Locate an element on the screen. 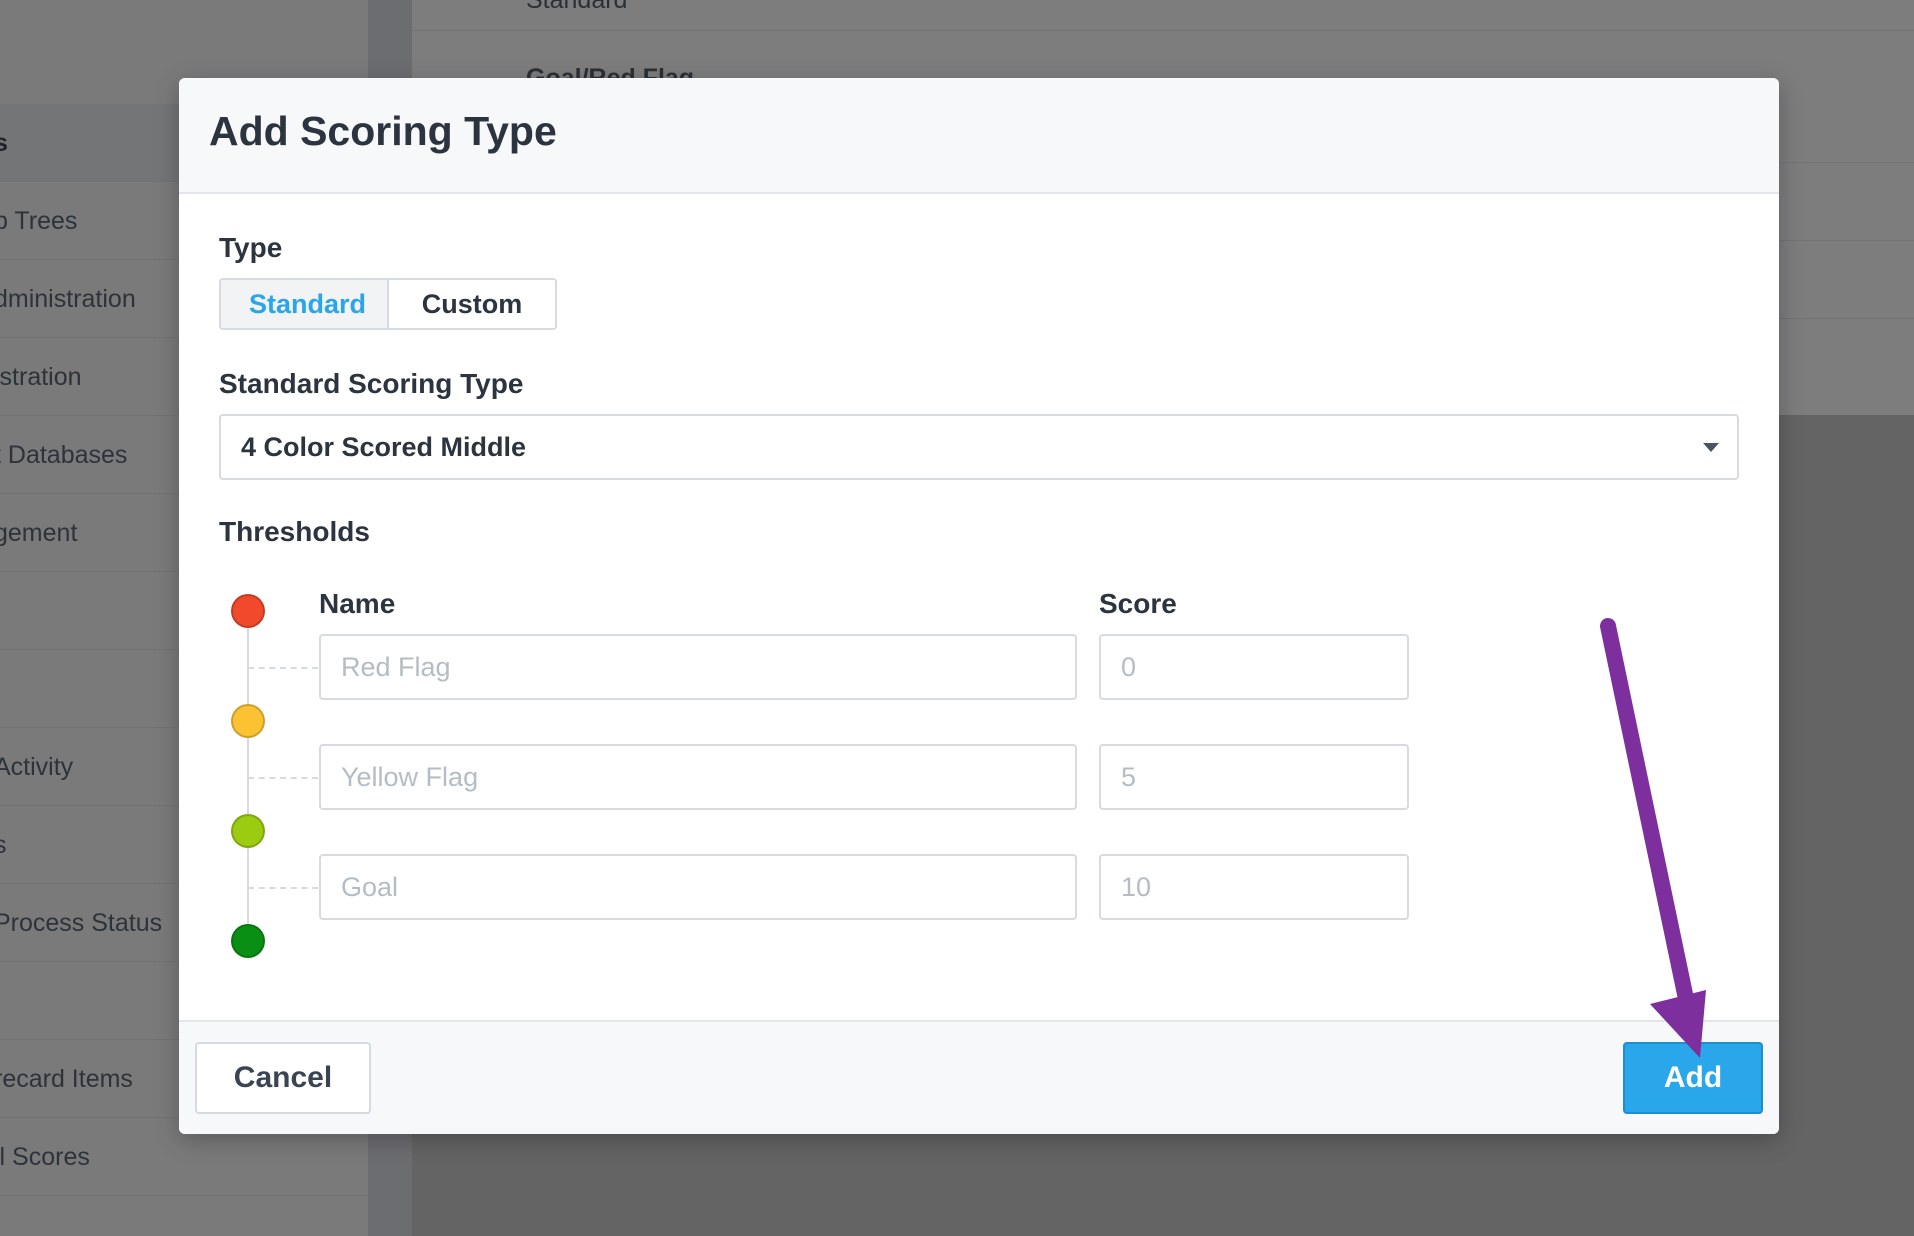  threshold-name-input-goal is located at coordinates (698, 887).